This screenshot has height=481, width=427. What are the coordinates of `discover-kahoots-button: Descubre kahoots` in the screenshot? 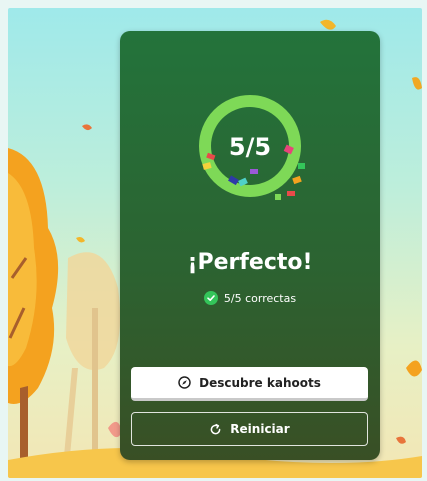 It's located at (249, 384).